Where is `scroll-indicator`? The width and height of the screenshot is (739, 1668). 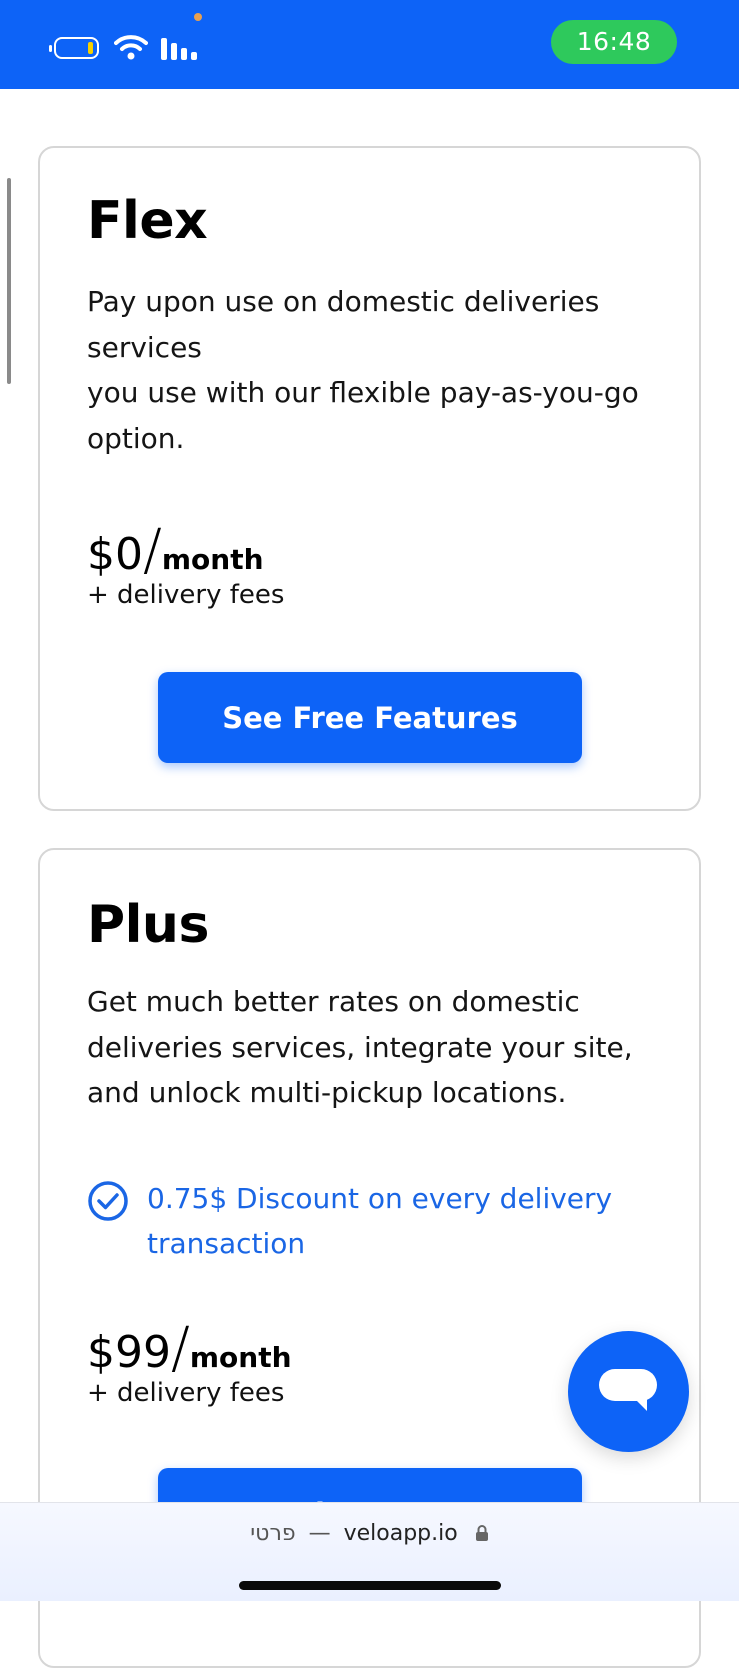 scroll-indicator is located at coordinates (9, 281).